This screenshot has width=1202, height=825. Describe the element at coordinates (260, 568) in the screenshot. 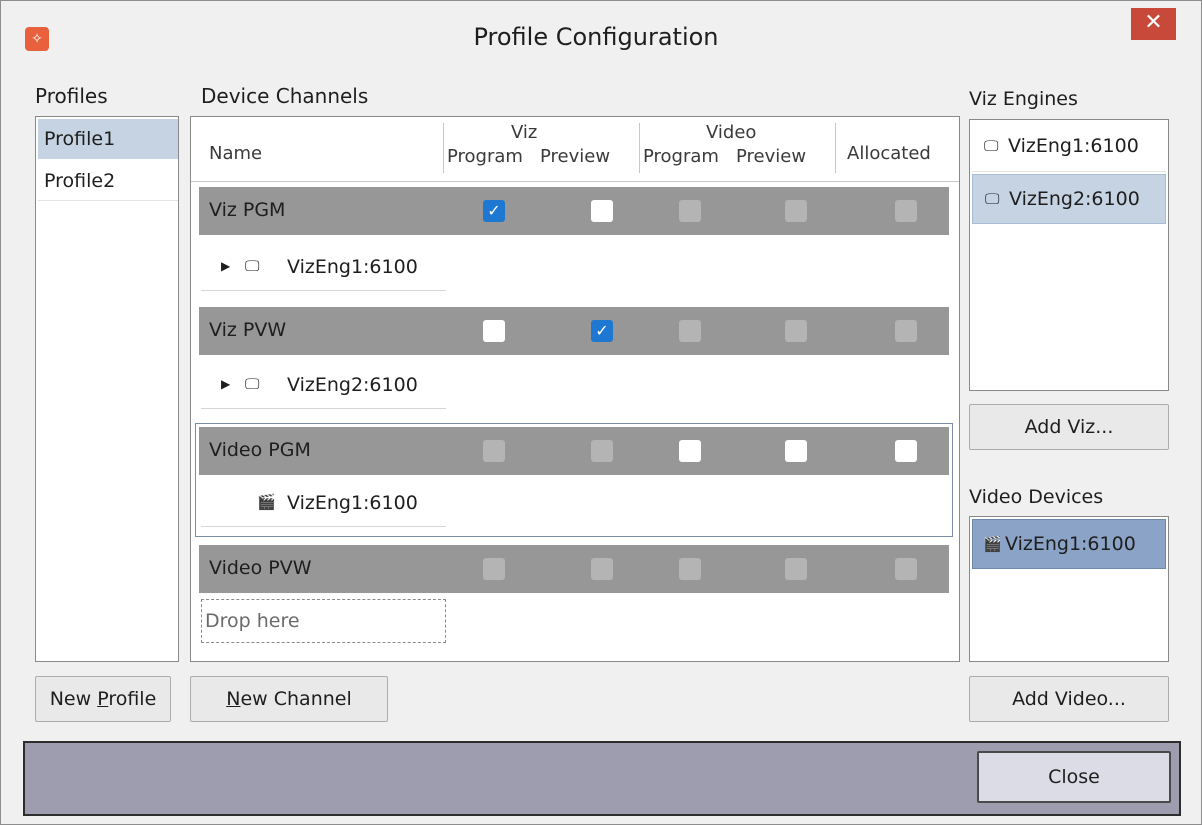

I see `channel-name: Video PVW` at that location.